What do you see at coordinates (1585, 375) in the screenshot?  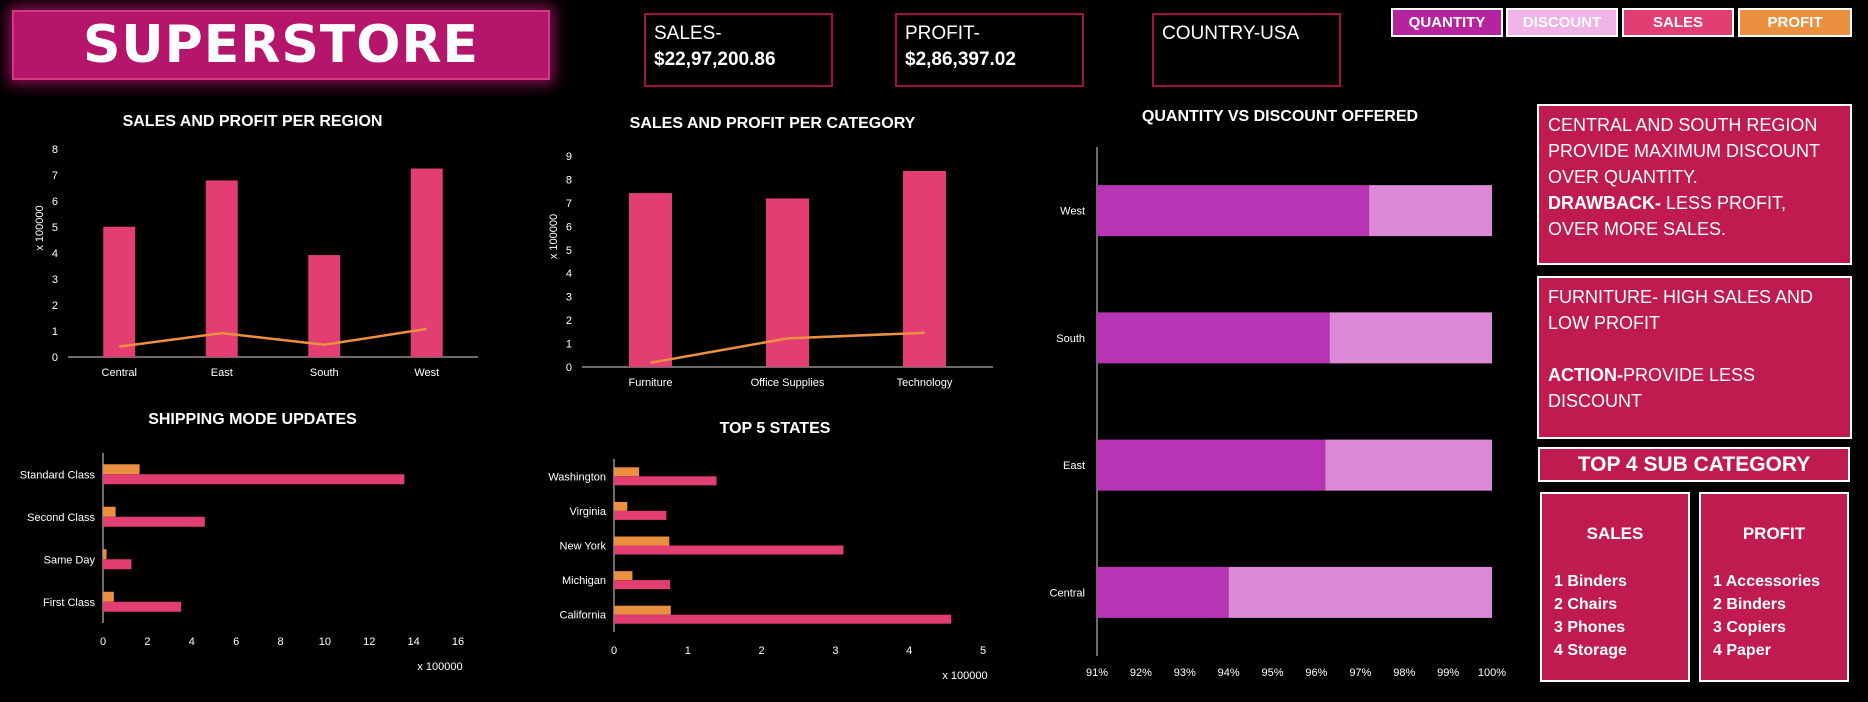 I see `insight-action-label: ACTION-` at bounding box center [1585, 375].